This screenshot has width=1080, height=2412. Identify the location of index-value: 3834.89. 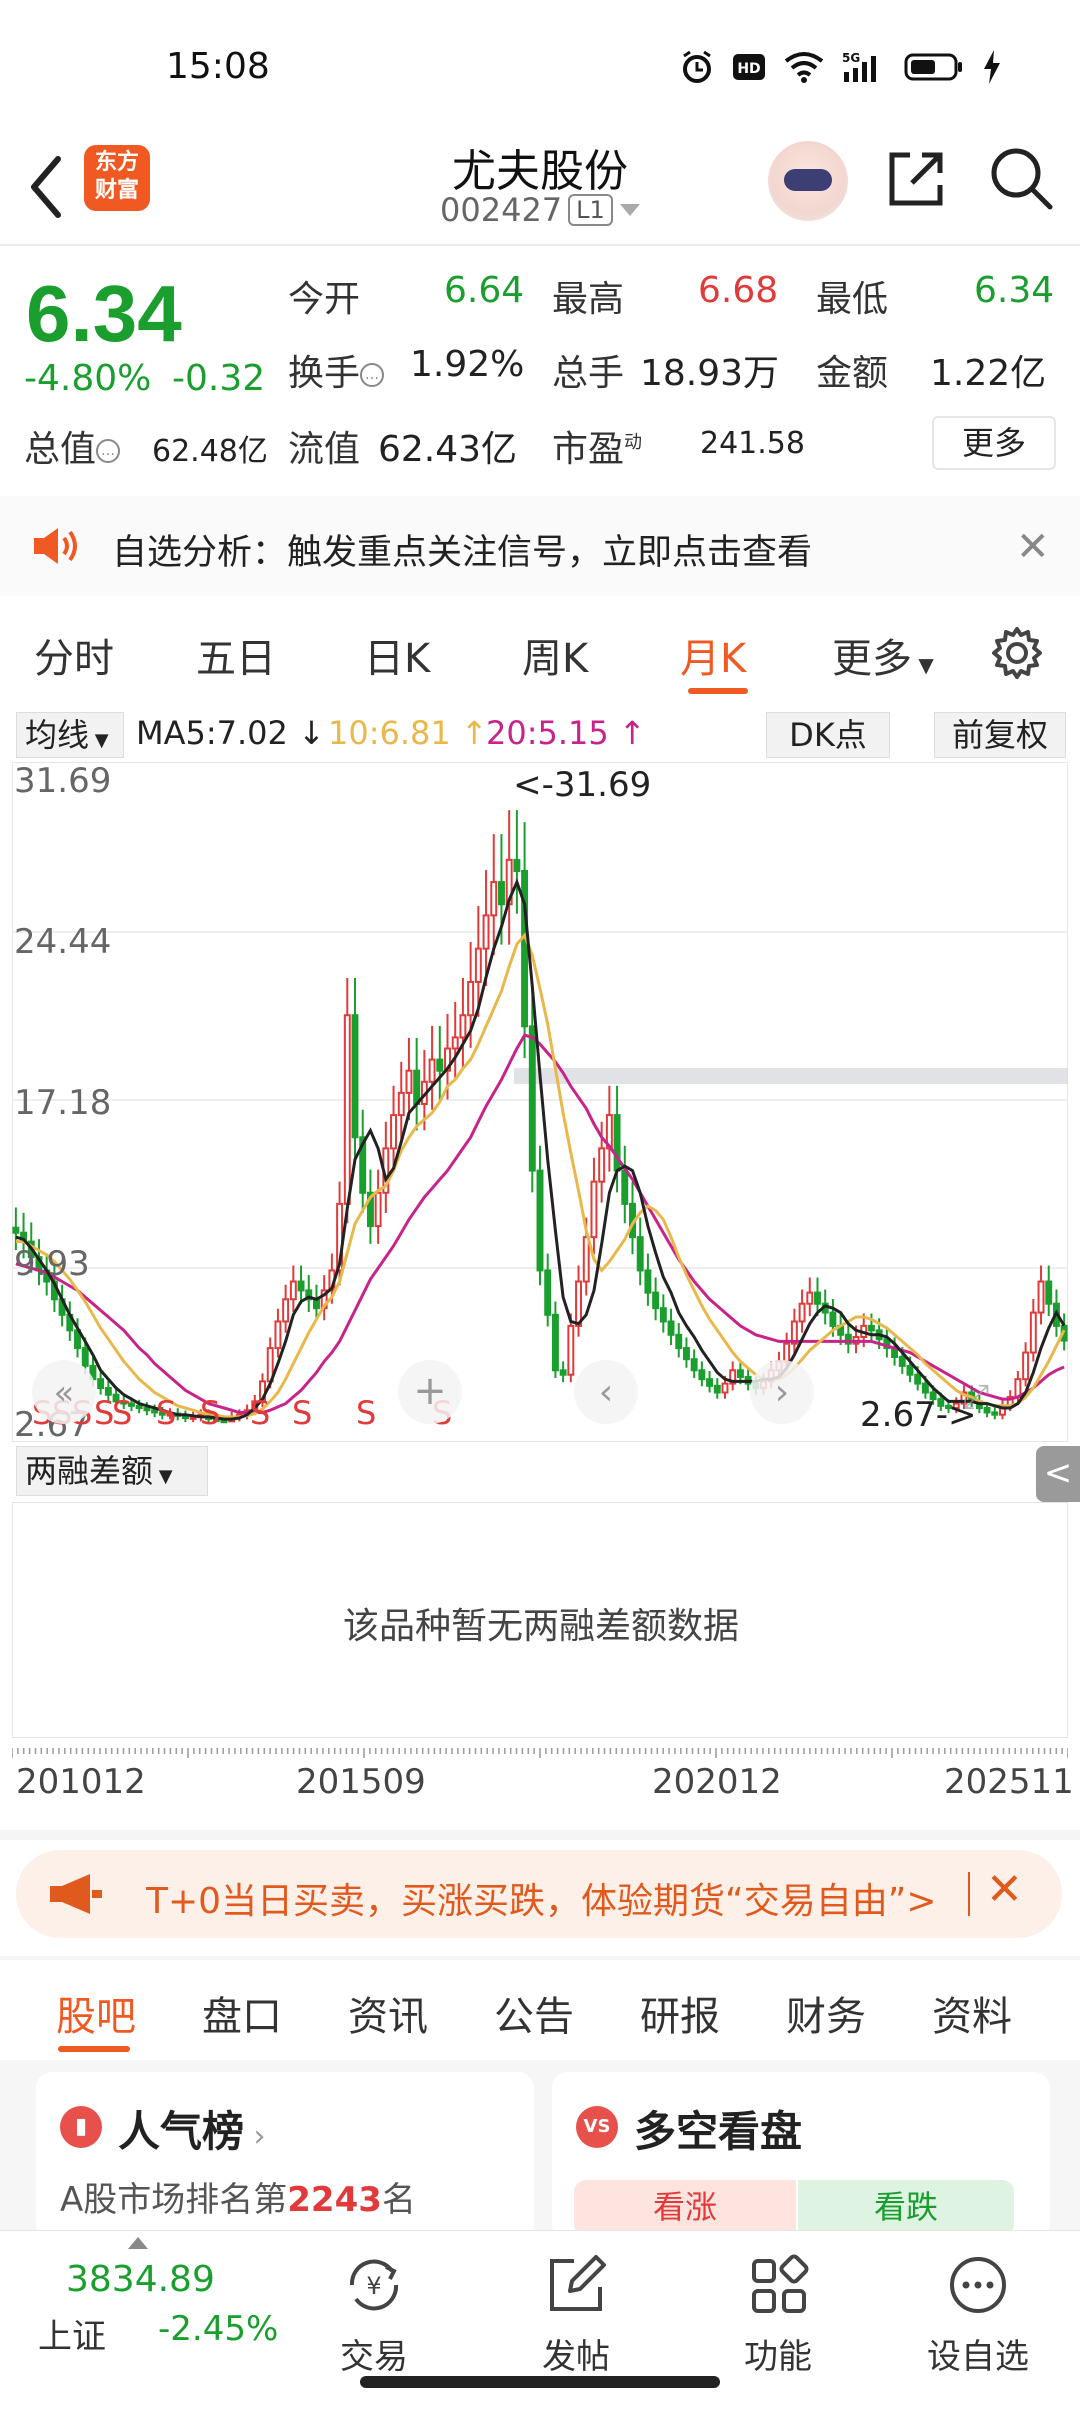
(140, 2279).